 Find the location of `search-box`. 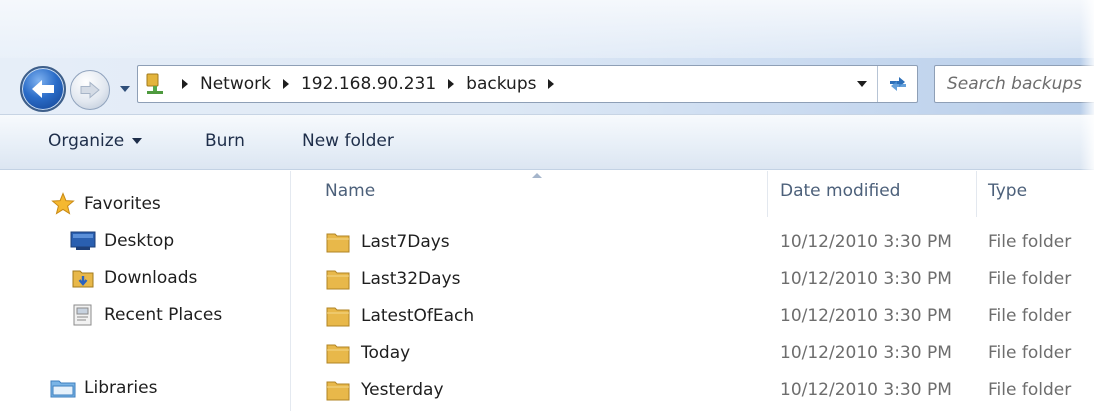

search-box is located at coordinates (1014, 84).